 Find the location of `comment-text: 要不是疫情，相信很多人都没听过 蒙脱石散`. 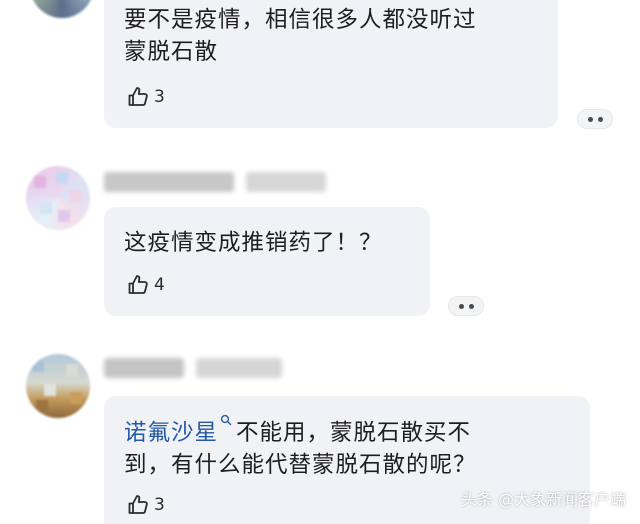

comment-text: 要不是疫情，相信很多人都没听过 蒙脱石散 is located at coordinates (300, 36).